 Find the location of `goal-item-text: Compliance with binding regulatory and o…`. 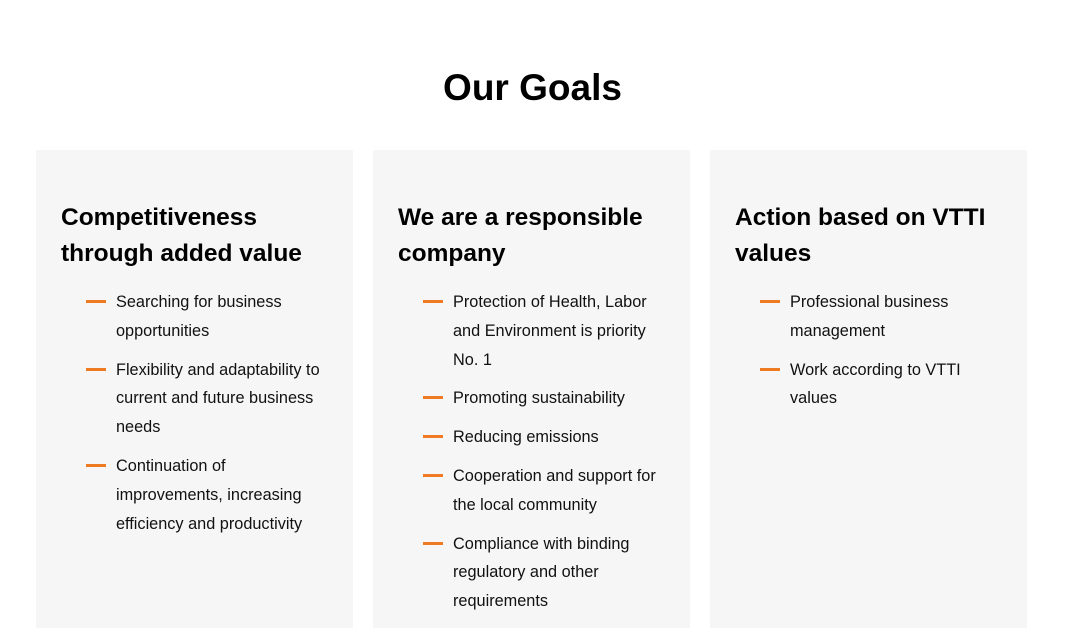

goal-item-text: Compliance with binding regulatory and o… is located at coordinates (541, 572).